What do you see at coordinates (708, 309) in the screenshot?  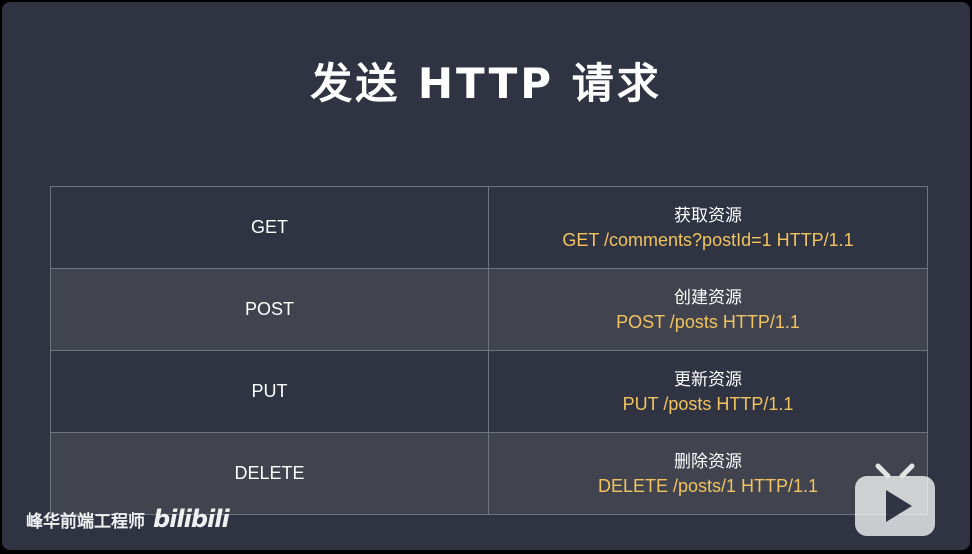 I see `description-cell: 创建资源 POST /posts HTTP/1.1` at bounding box center [708, 309].